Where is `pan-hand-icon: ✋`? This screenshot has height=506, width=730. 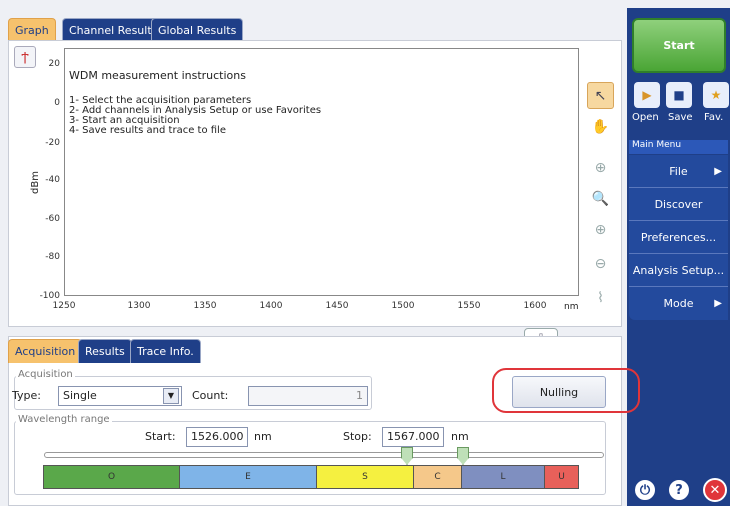
pan-hand-icon: ✋ is located at coordinates (600, 126).